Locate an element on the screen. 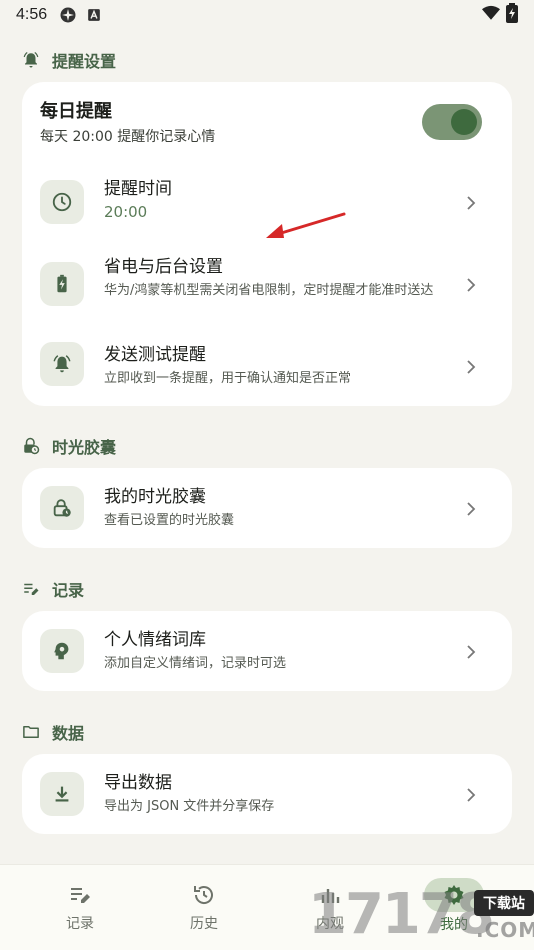  history-icon is located at coordinates (203, 895).